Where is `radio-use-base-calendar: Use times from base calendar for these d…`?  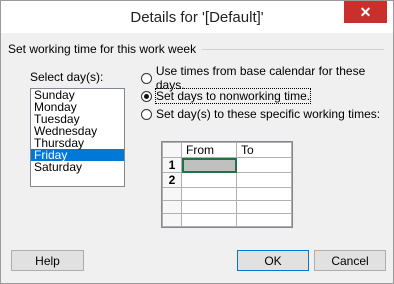 radio-use-base-calendar: Use times from base calendar for these d… is located at coordinates (267, 78).